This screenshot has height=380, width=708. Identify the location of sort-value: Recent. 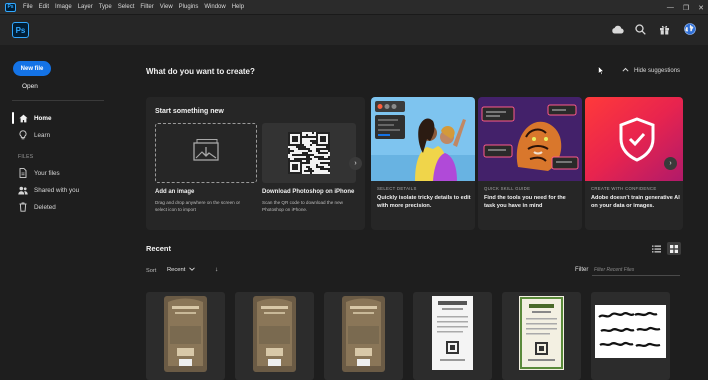
(176, 270).